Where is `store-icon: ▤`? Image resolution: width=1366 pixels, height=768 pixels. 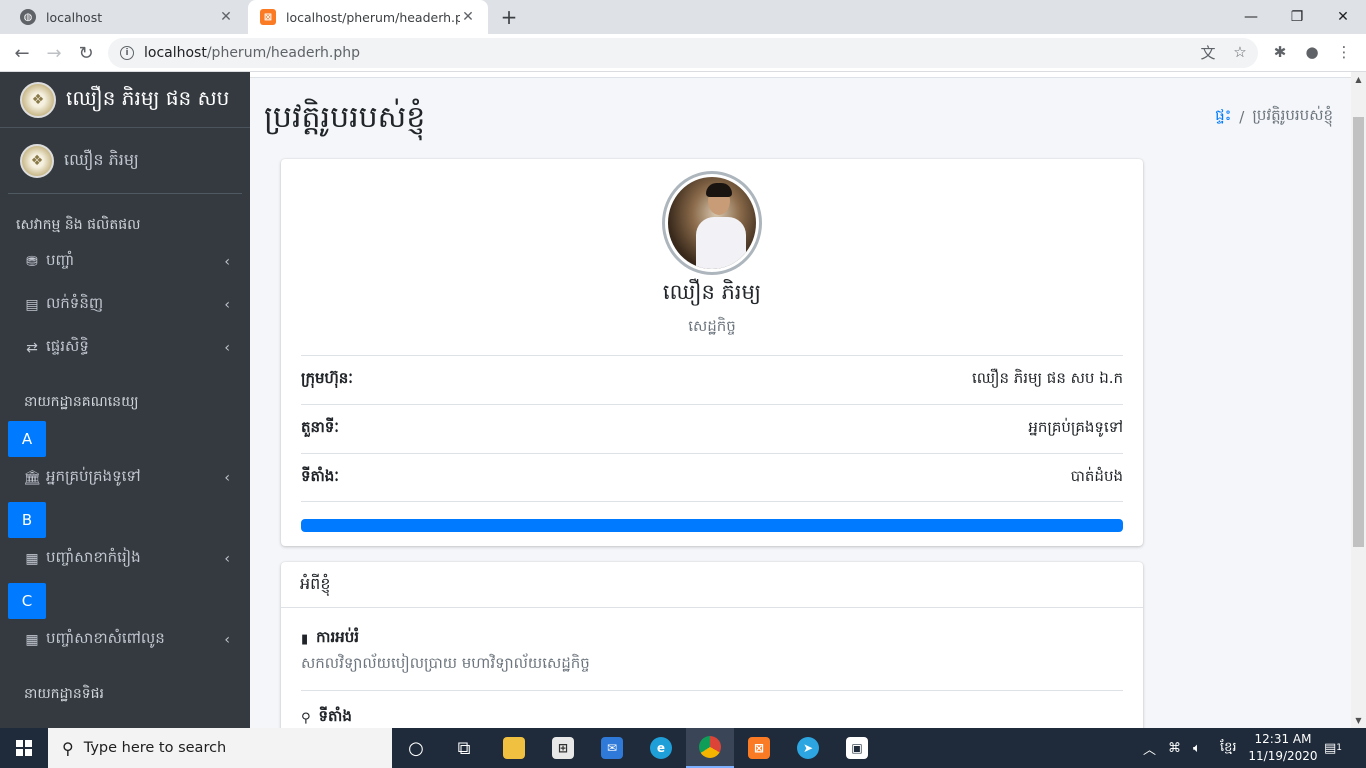
store-icon: ▤ is located at coordinates (32, 304).